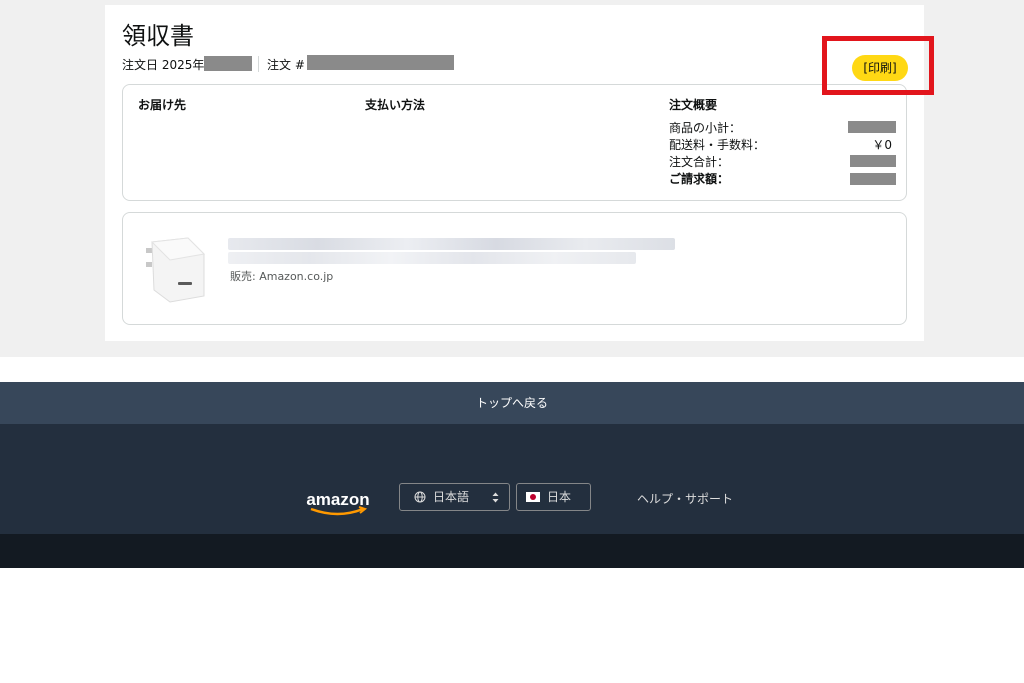 This screenshot has height=683, width=1024. What do you see at coordinates (872, 127) in the screenshot?
I see `redacted-subtotal` at bounding box center [872, 127].